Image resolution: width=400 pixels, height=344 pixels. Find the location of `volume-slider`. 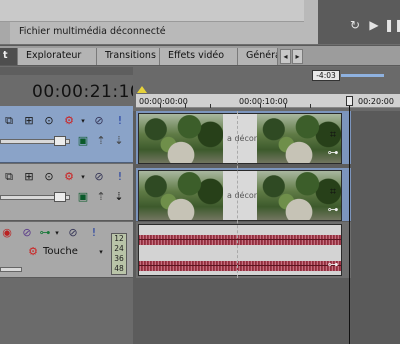

volume-slider is located at coordinates (11, 269).